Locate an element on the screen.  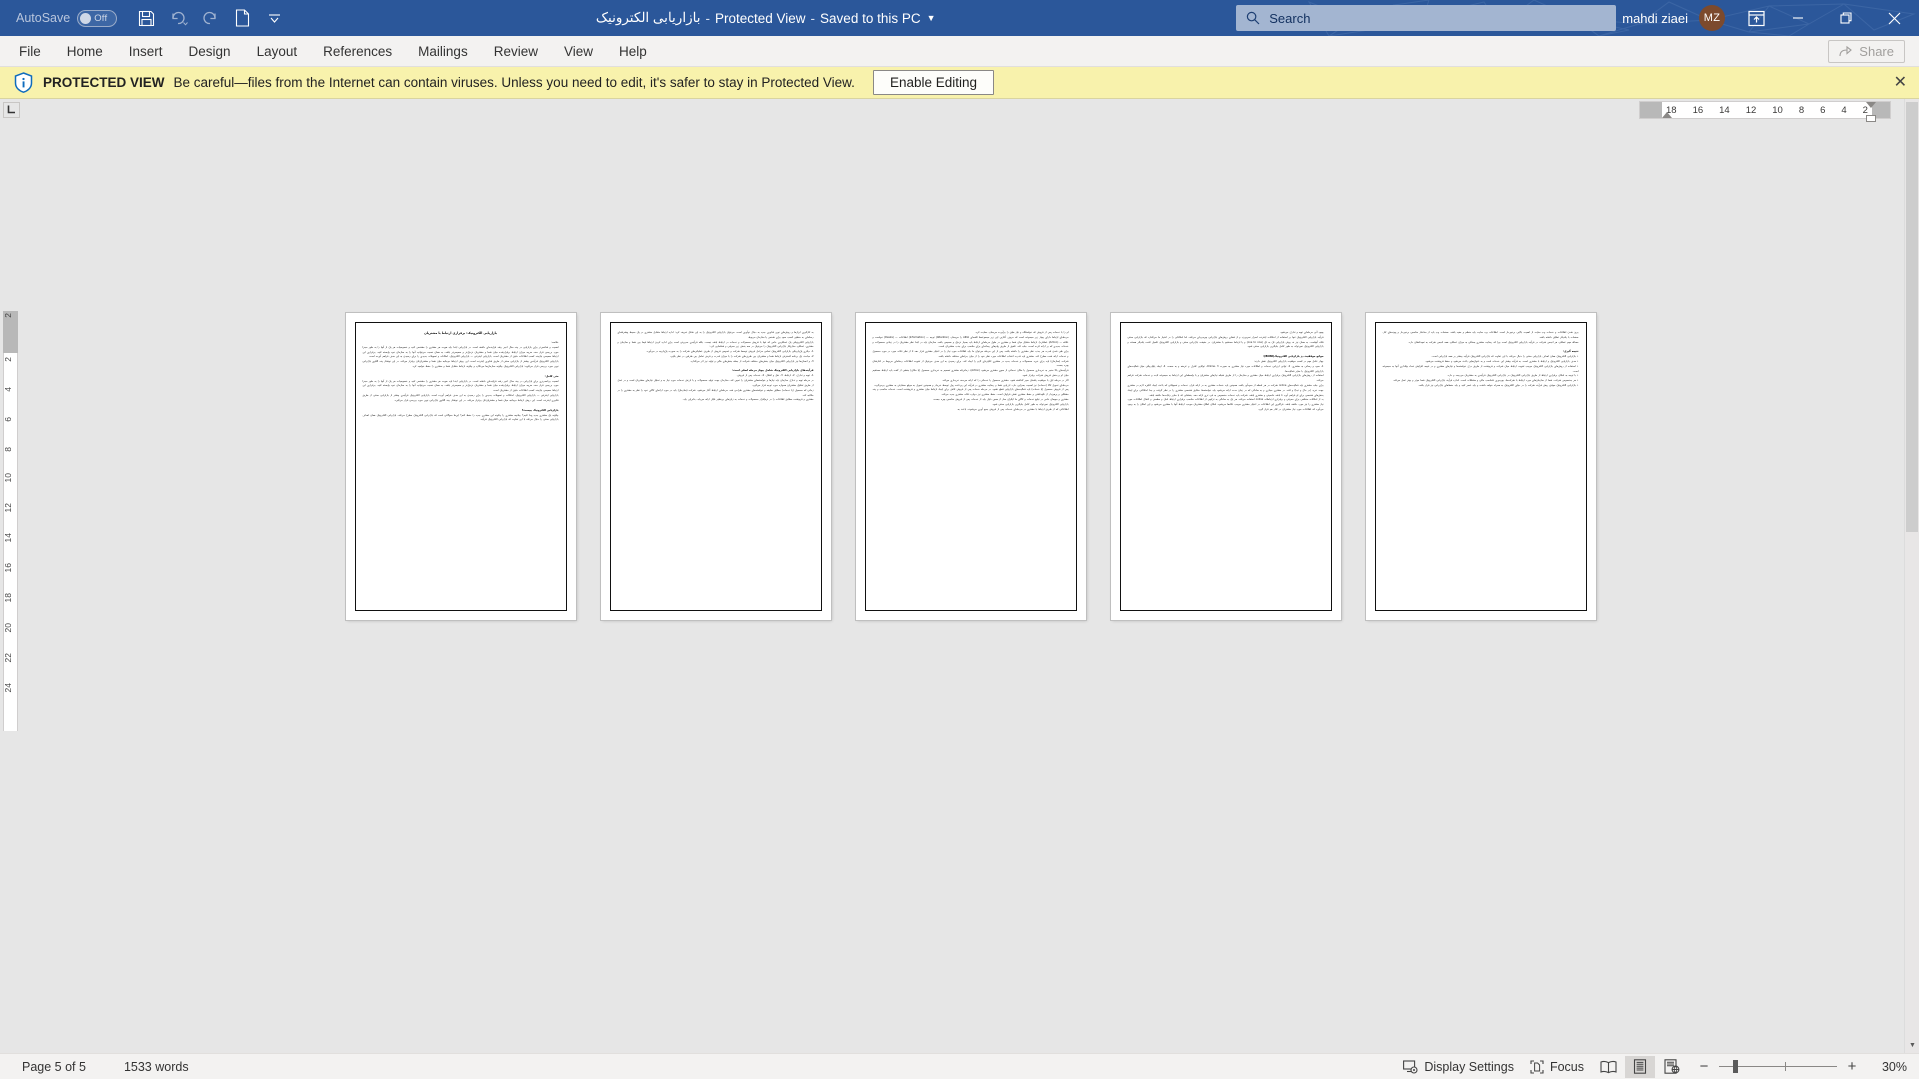
zoom-slider-thumb is located at coordinates (1735, 1066).